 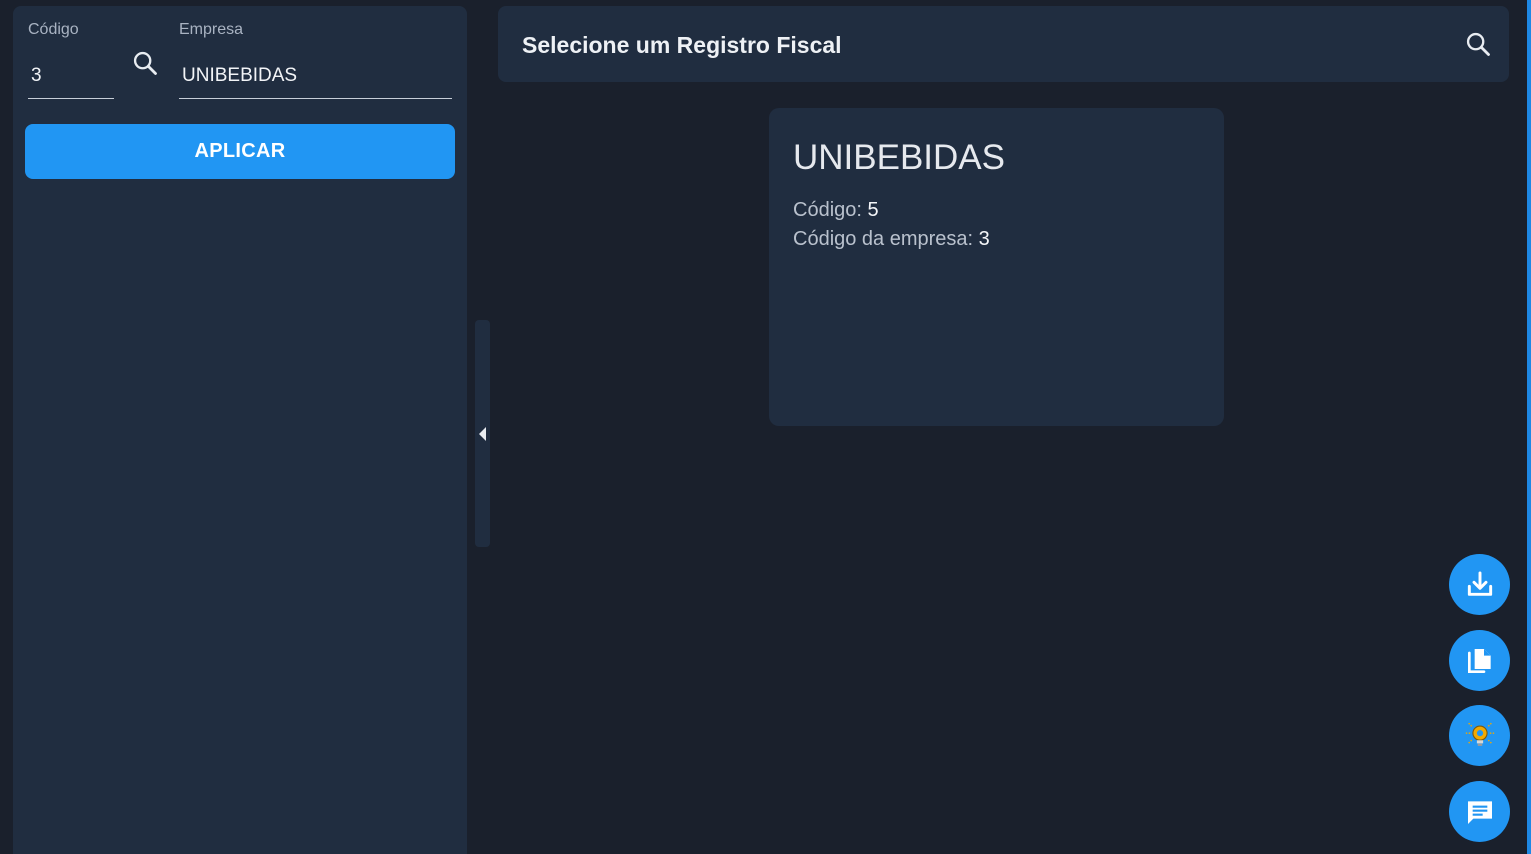 I want to click on record-empresa-value: 3, so click(x=984, y=239).